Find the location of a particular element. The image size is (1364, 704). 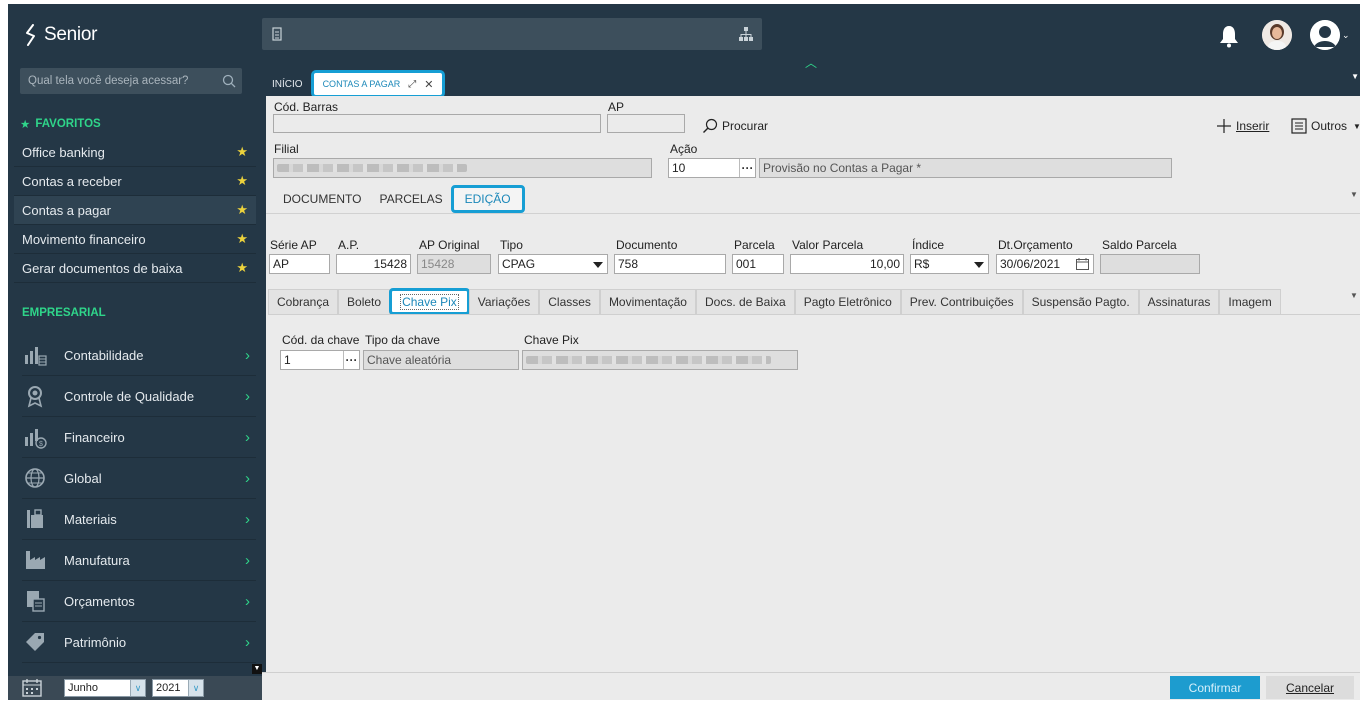

favorite-item-contas-a-pagar: Contas a pagar ★ is located at coordinates (135, 210).